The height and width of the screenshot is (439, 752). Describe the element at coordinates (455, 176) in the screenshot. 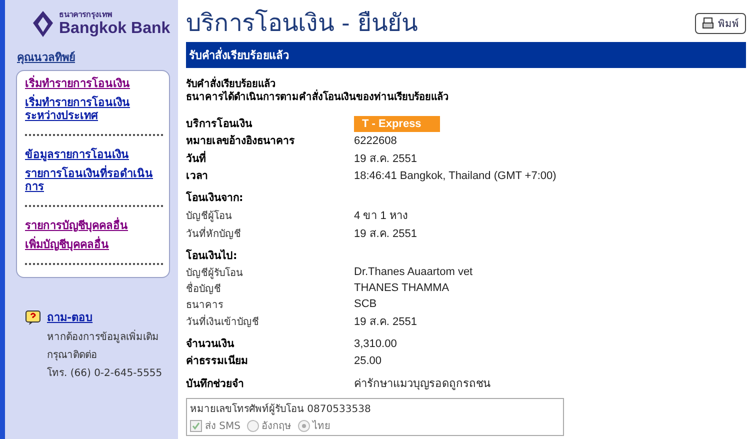

I see `field-value: 18:46:41 Bangkok, Thailand (GMT +7:00)` at that location.